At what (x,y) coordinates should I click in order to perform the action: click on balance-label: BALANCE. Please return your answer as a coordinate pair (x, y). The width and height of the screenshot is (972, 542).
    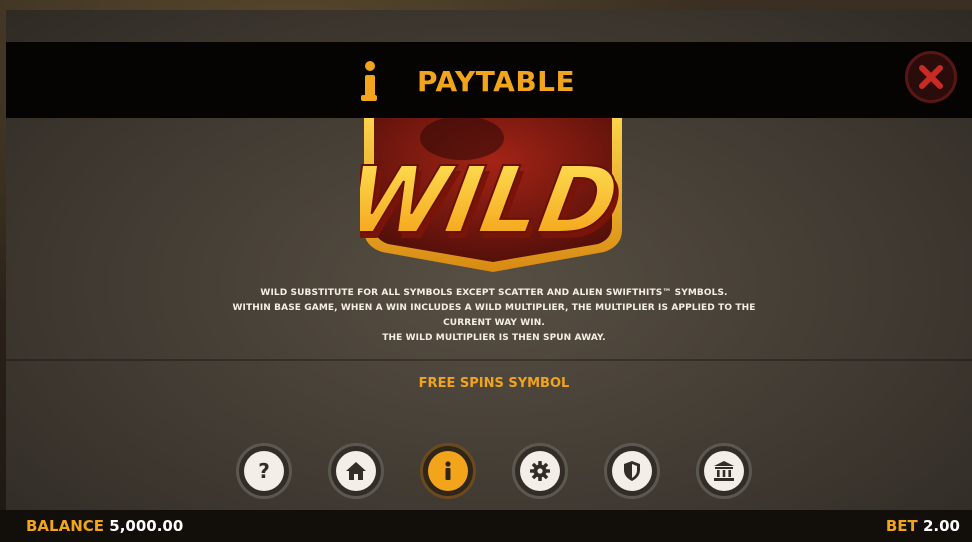
    Looking at the image, I should click on (65, 526).